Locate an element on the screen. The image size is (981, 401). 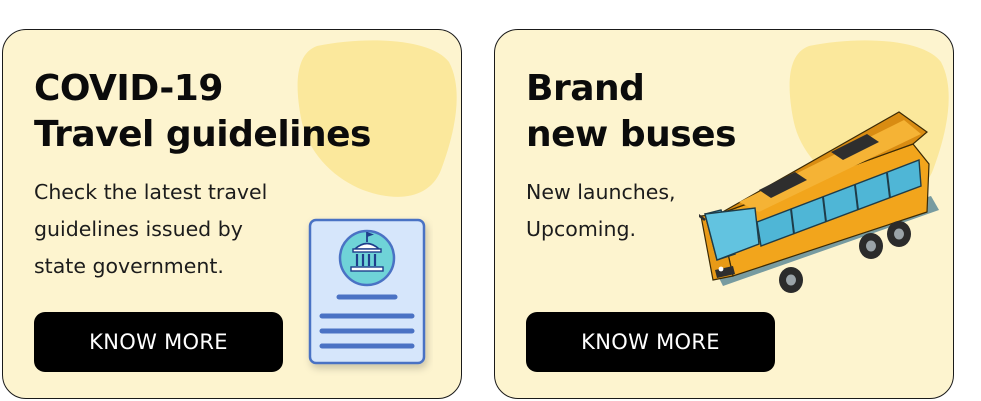
card-description-line-2: guidelines issued by is located at coordinates (138, 229).